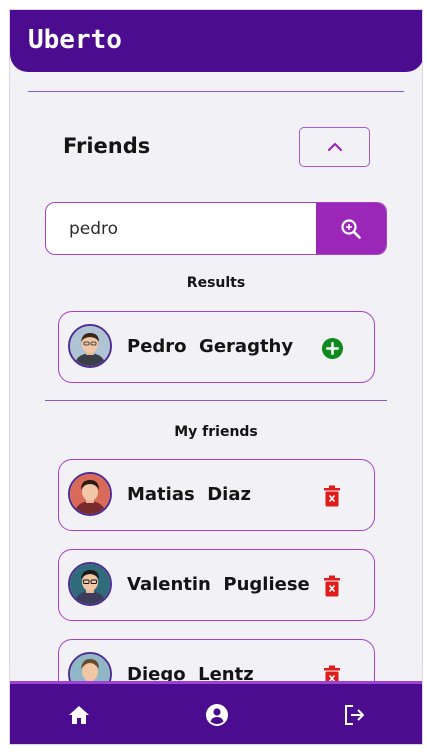 The width and height of the screenshot is (427, 753). I want to click on friend-name: Pedro Geragthy, so click(210, 346).